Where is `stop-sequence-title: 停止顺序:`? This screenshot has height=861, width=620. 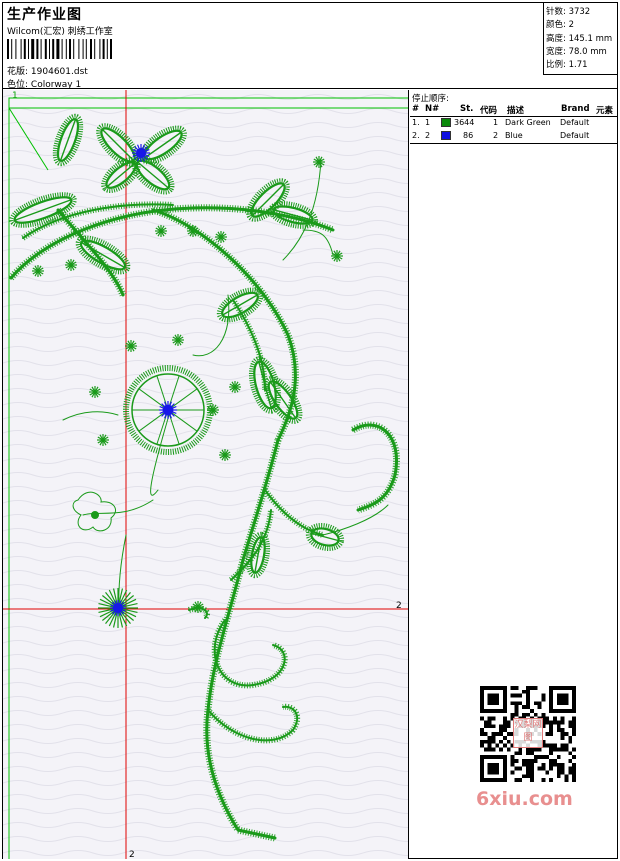
stop-sequence-title: 停止顺序: is located at coordinates (430, 99).